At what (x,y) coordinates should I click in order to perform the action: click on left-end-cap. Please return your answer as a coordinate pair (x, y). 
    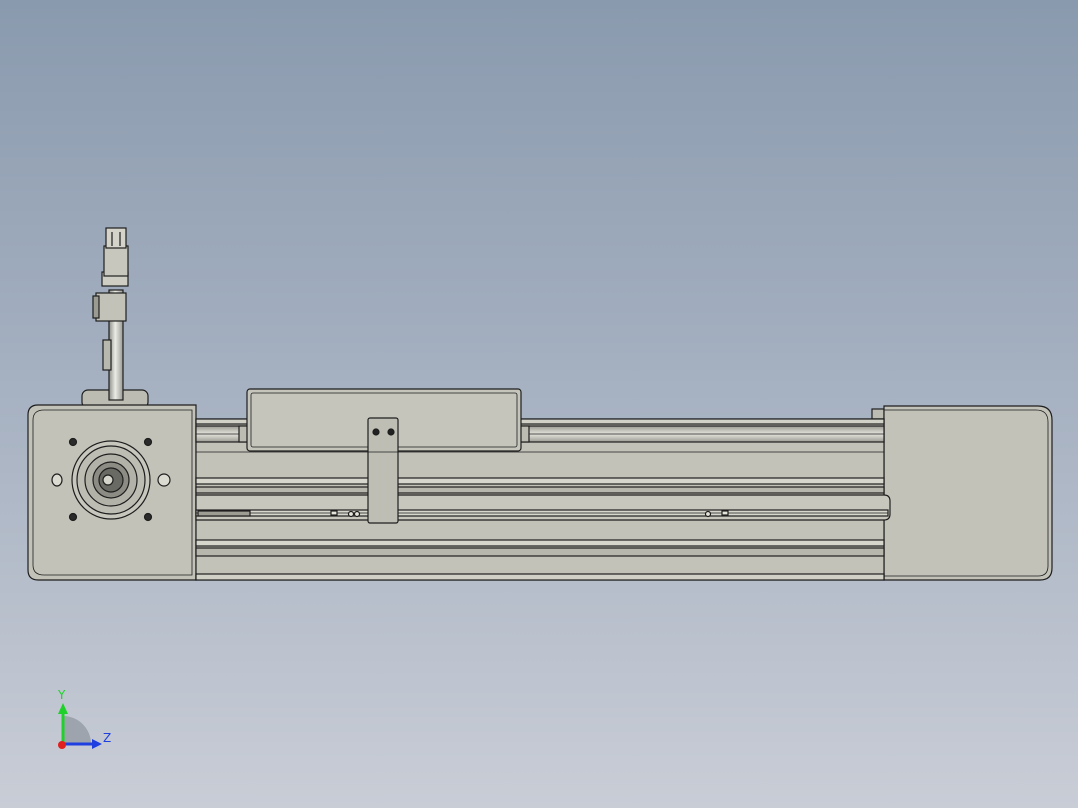
    Looking at the image, I should click on (112, 492).